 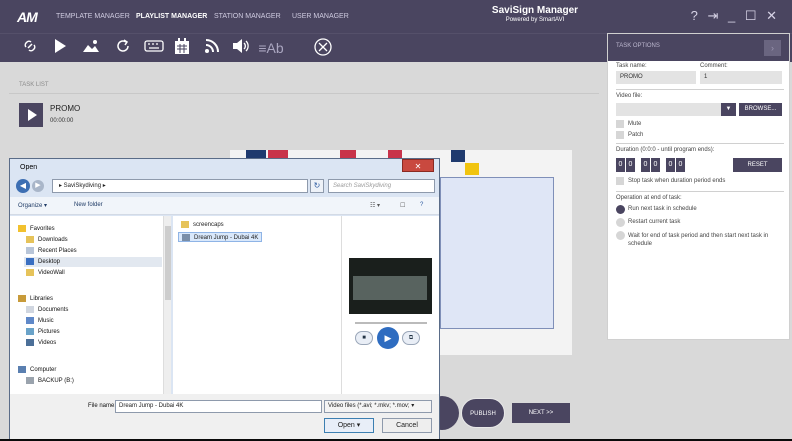 I want to click on calendar-icon, so click(x=182, y=48).